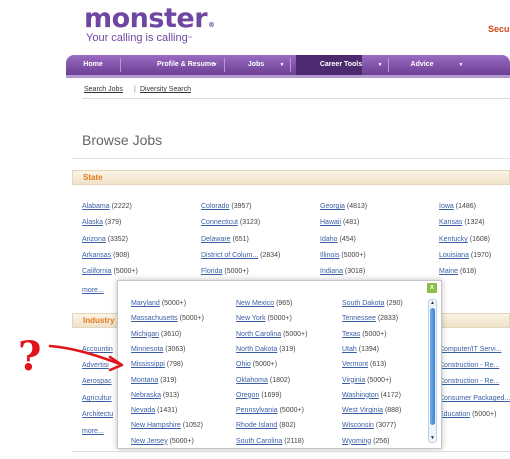 This screenshot has width=510, height=459. I want to click on link-label: Alaska, so click(92, 222).